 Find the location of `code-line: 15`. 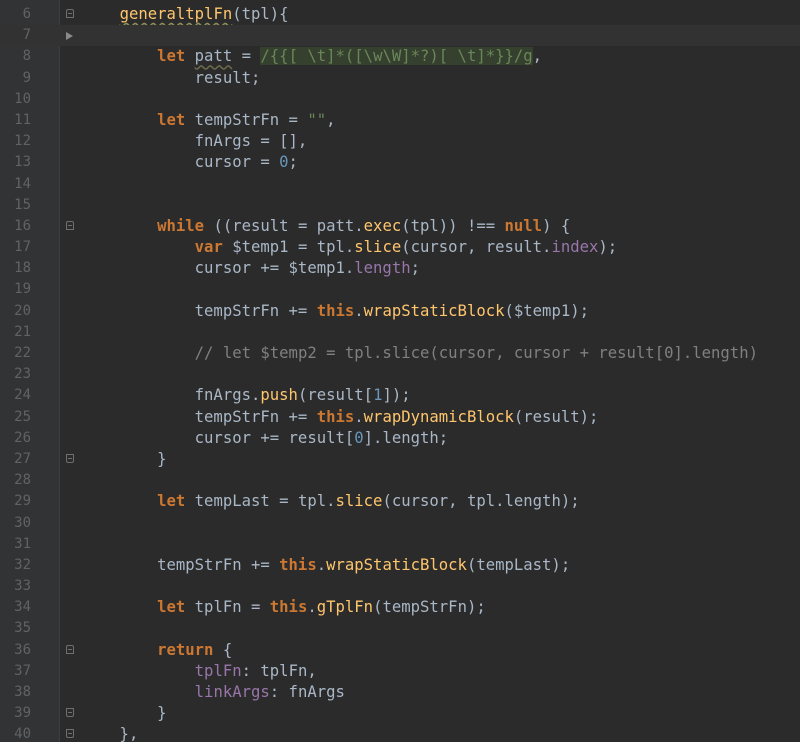

code-line: 15 is located at coordinates (400, 205).